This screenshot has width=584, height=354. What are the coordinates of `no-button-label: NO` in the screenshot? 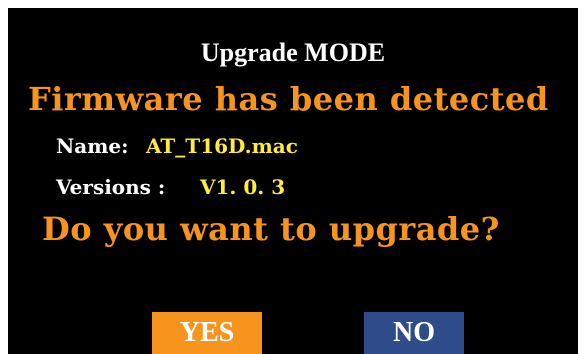 It's located at (414, 332).